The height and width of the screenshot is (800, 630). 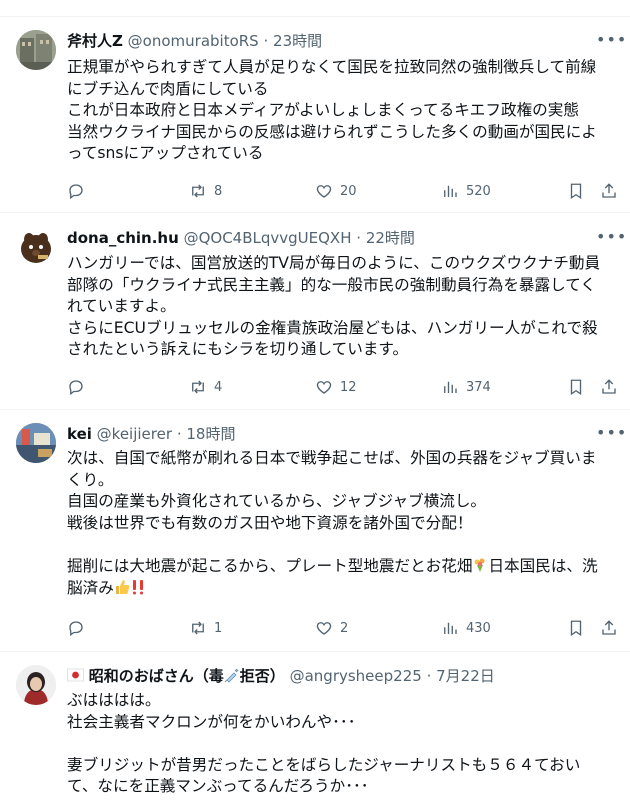 I want to click on display-name: 斧村人Z, so click(x=95, y=41).